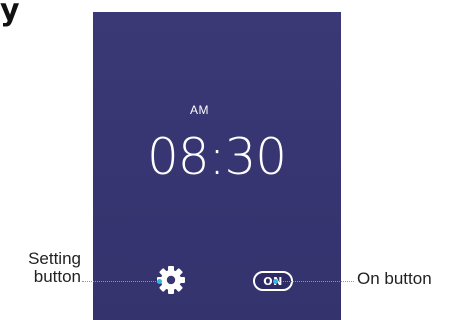 This screenshot has width=464, height=320. I want to click on on-callout-line, so click(315, 281).